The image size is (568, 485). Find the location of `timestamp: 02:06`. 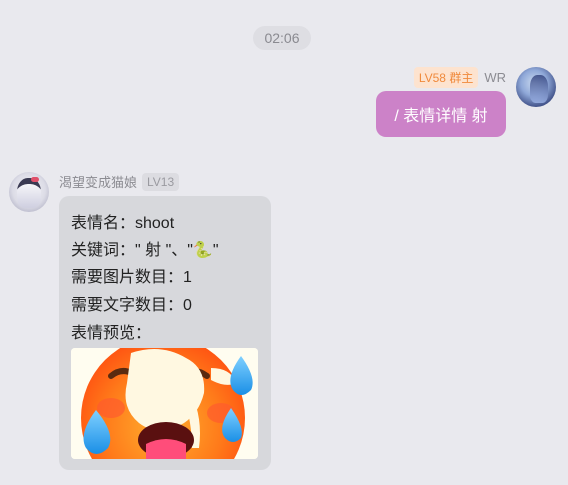

timestamp: 02:06 is located at coordinates (282, 38).